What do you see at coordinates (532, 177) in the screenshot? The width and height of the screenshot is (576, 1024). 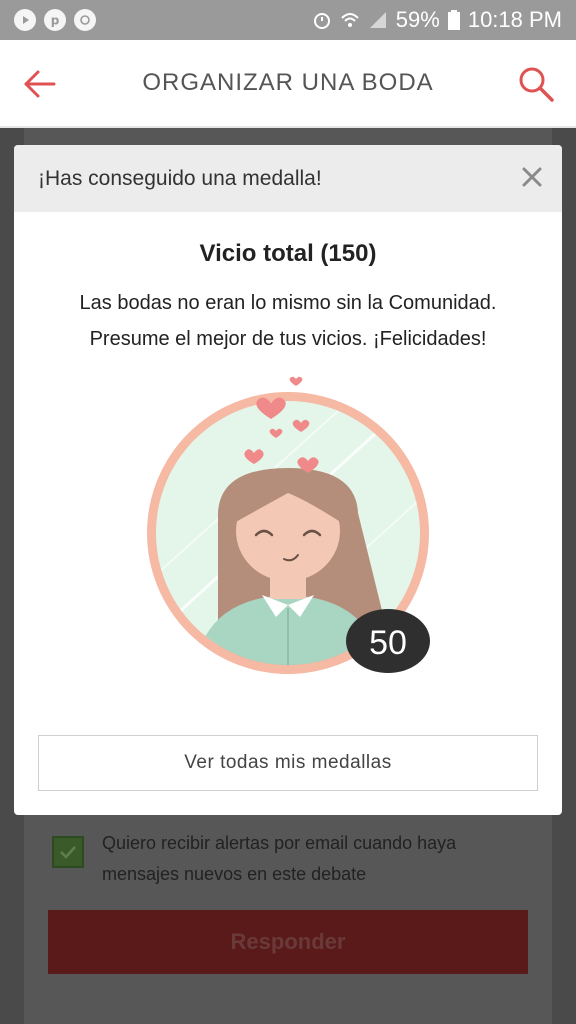 I see `close-icon` at bounding box center [532, 177].